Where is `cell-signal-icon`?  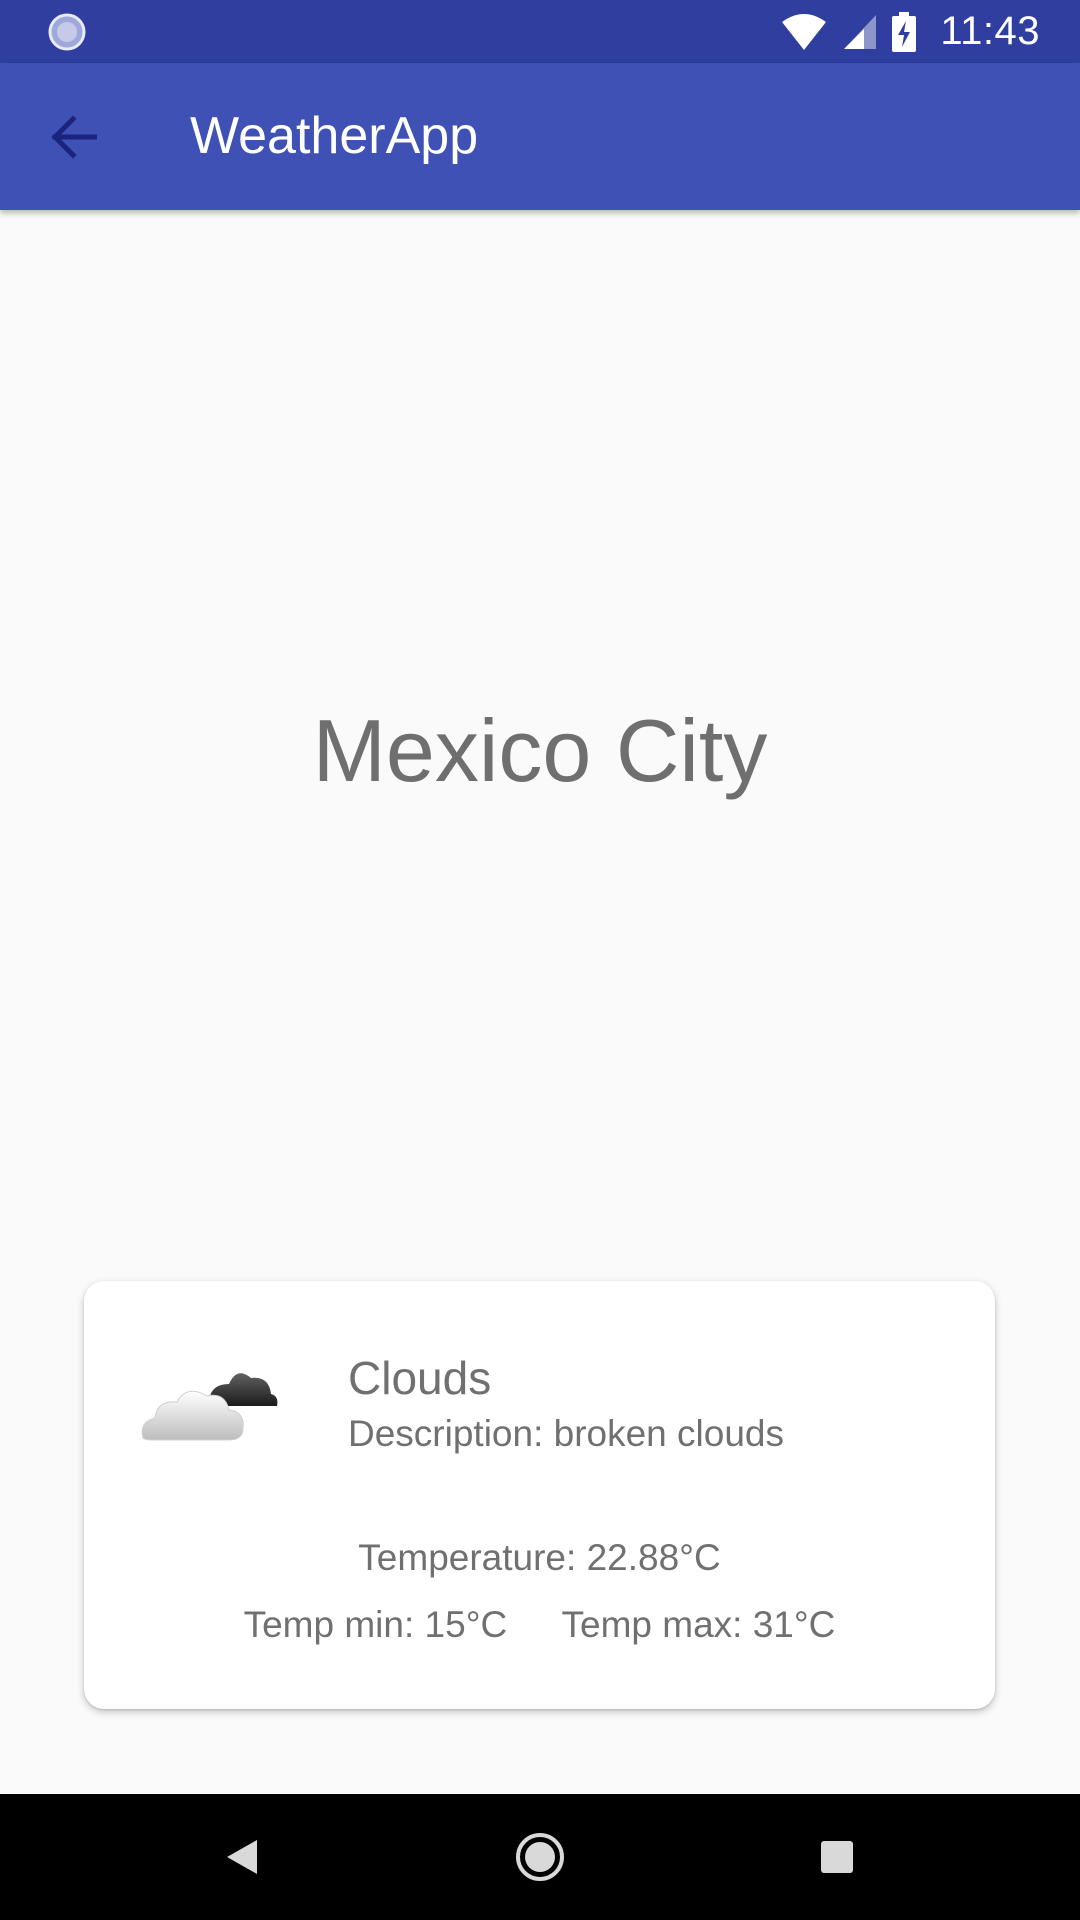 cell-signal-icon is located at coordinates (860, 32).